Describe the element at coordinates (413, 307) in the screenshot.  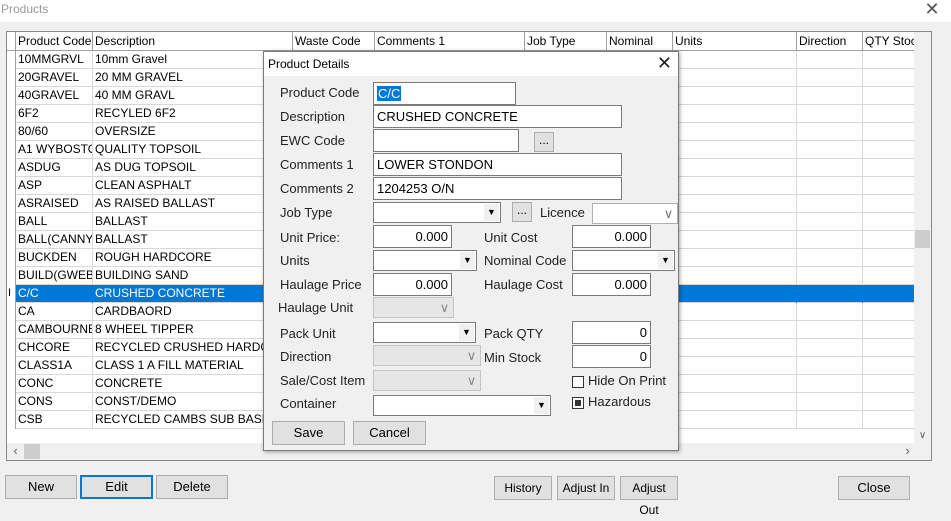
I see `haulage-unit-select: ∨` at that location.